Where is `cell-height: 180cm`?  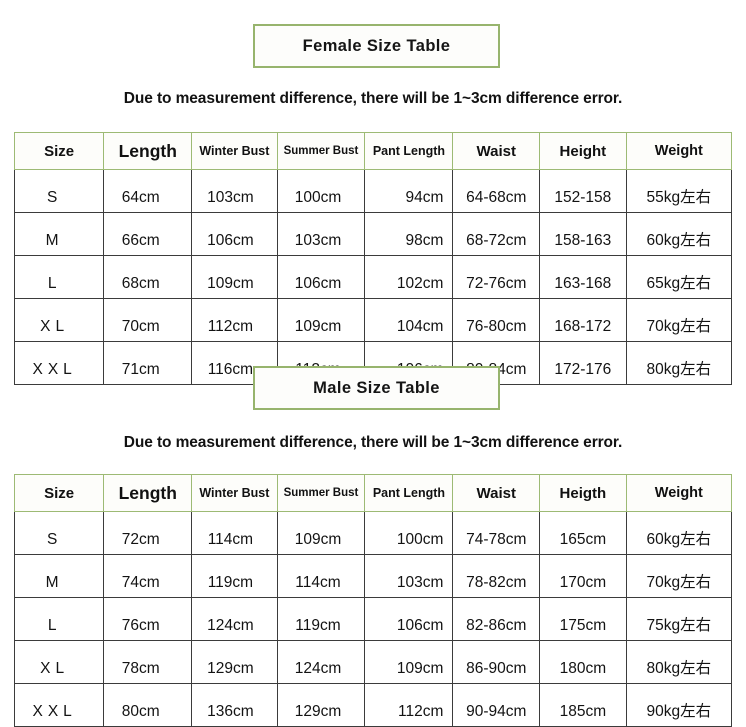 cell-height: 180cm is located at coordinates (583, 662).